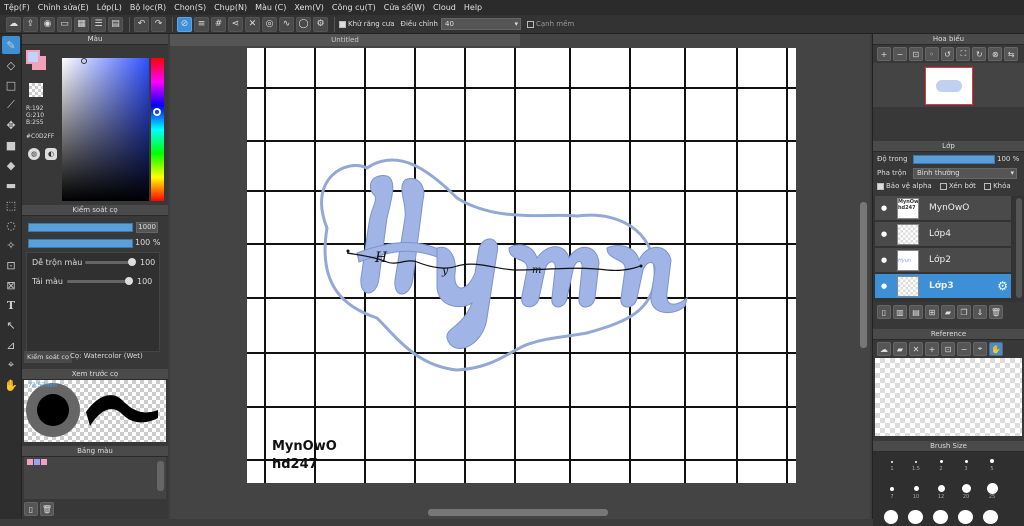  What do you see at coordinates (64, 24) in the screenshot?
I see `comment-icon: ▭` at bounding box center [64, 24].